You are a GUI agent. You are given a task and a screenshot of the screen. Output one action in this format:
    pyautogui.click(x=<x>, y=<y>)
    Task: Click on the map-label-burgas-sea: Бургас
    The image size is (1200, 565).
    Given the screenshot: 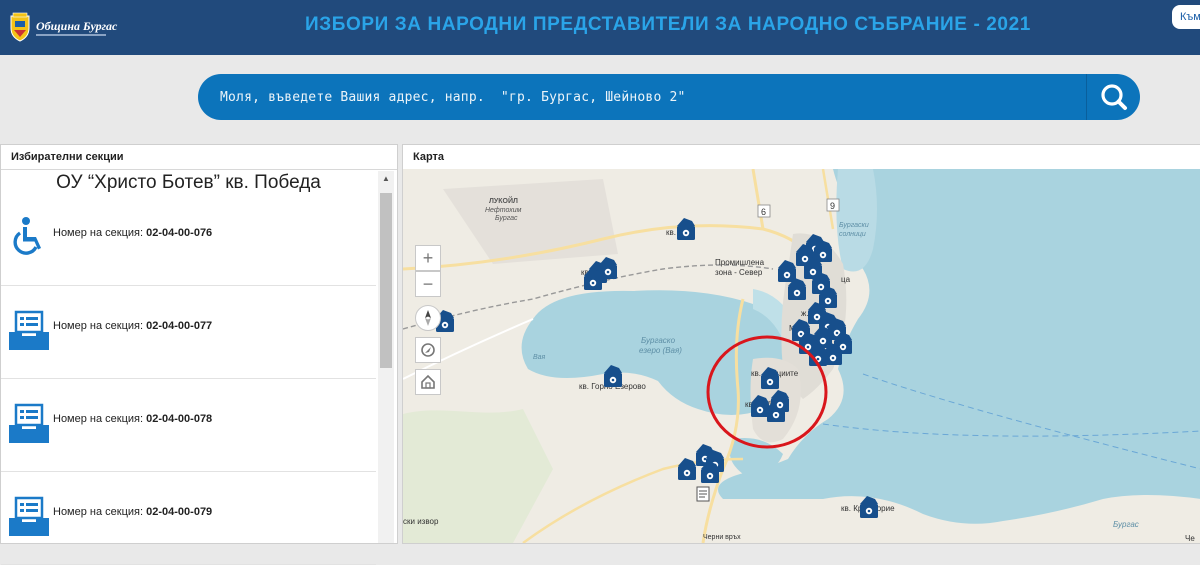 What is the action you would take?
    pyautogui.click(x=1126, y=524)
    